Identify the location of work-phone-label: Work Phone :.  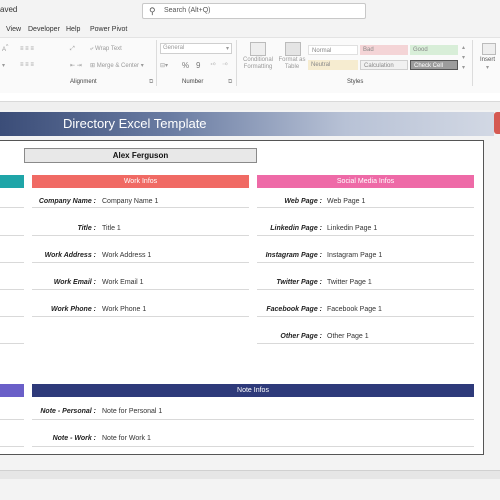
(73, 309).